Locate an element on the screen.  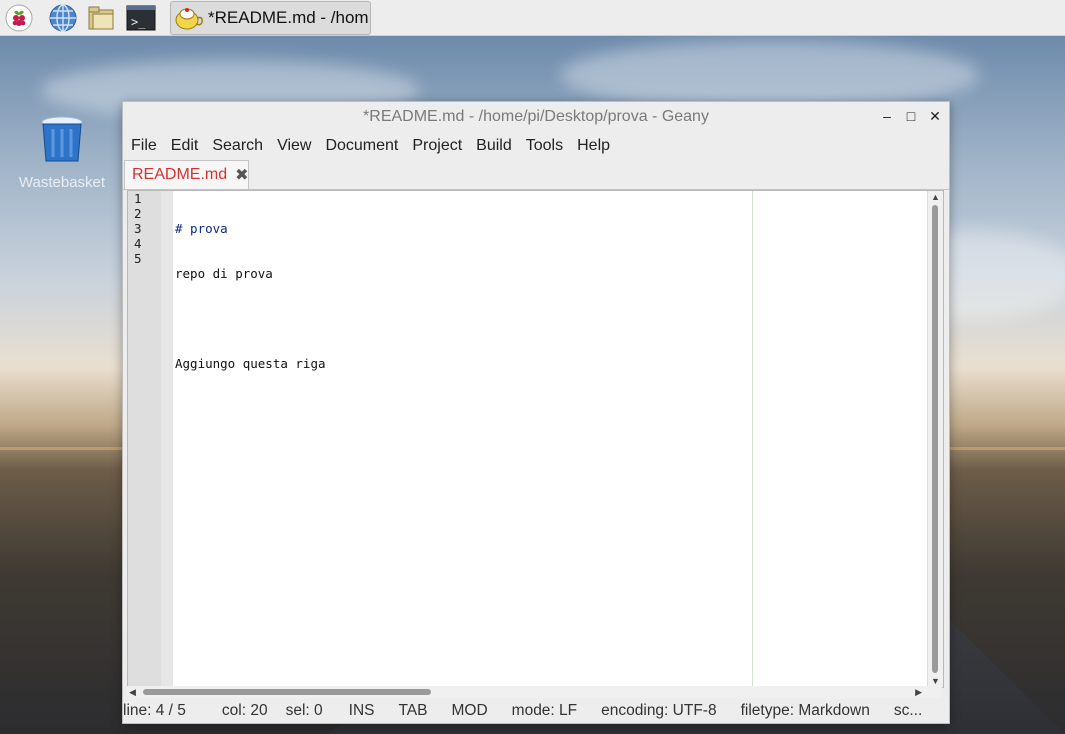
web-browser-icon is located at coordinates (63, 18).